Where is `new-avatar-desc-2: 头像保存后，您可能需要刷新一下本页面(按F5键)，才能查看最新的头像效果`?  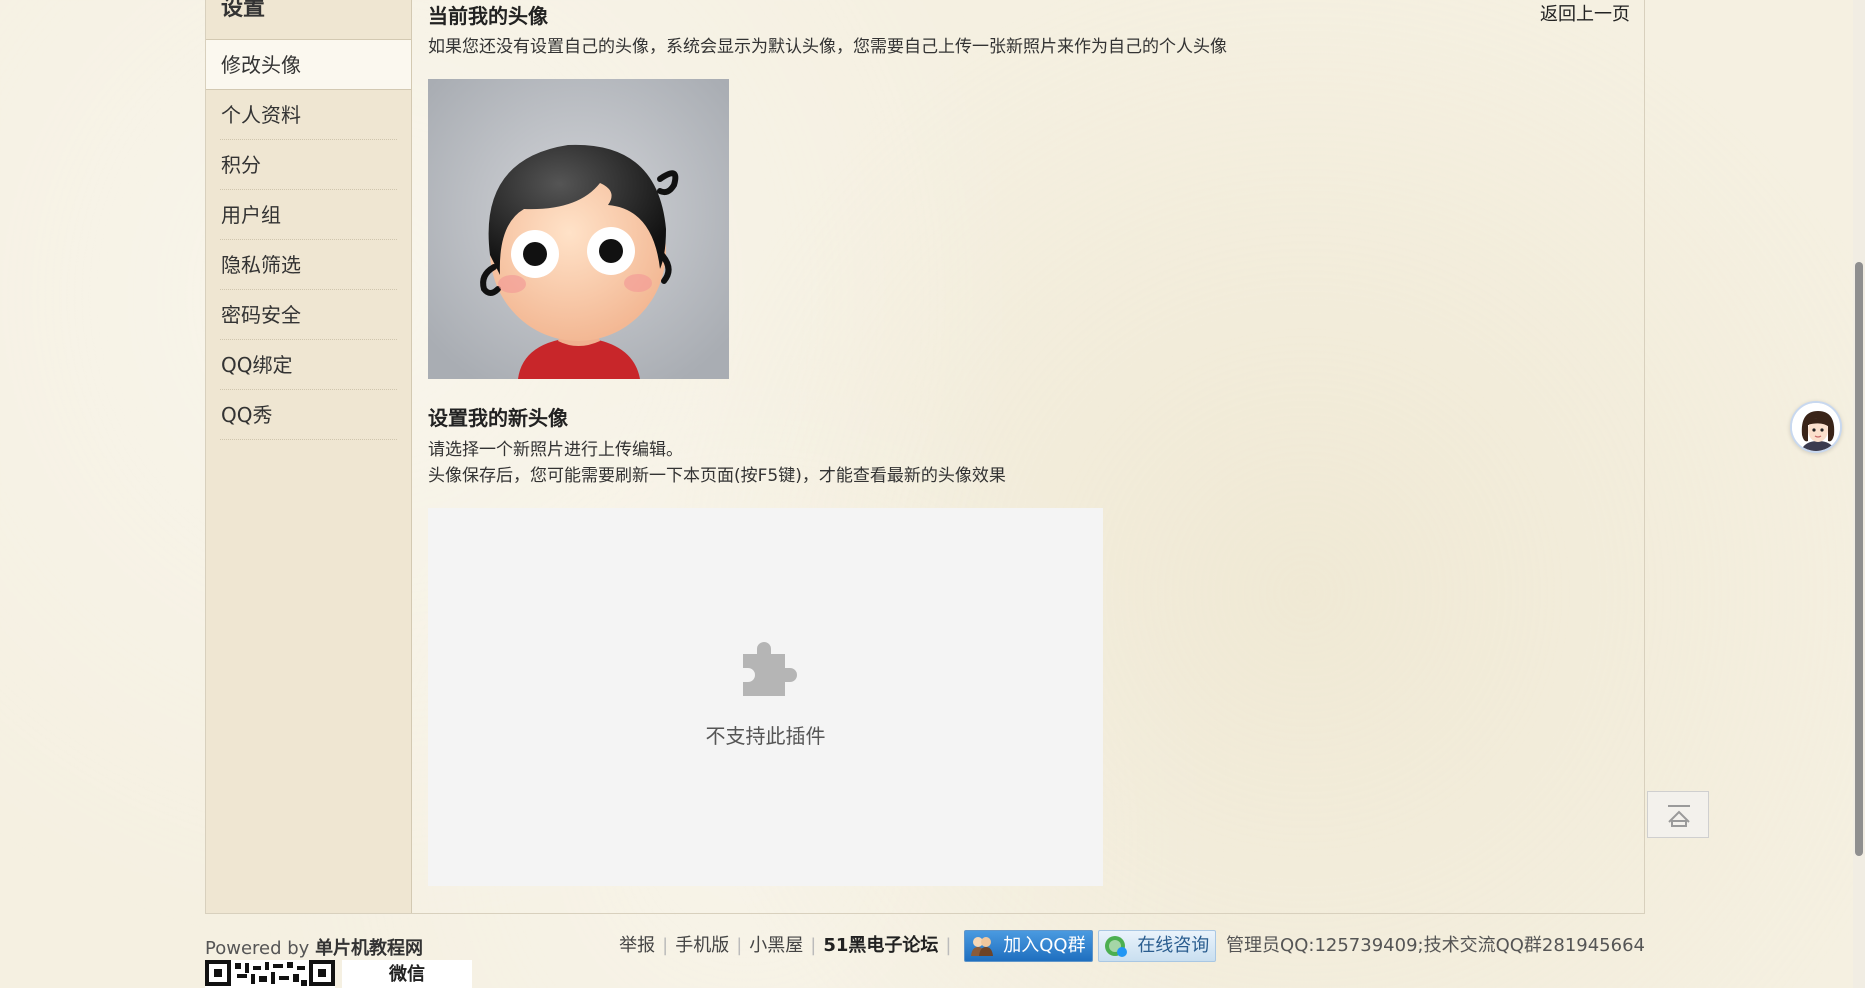
new-avatar-desc-2: 头像保存后，您可能需要刷新一下本页面(按F5键)，才能查看最新的头像效果 is located at coordinates (717, 476).